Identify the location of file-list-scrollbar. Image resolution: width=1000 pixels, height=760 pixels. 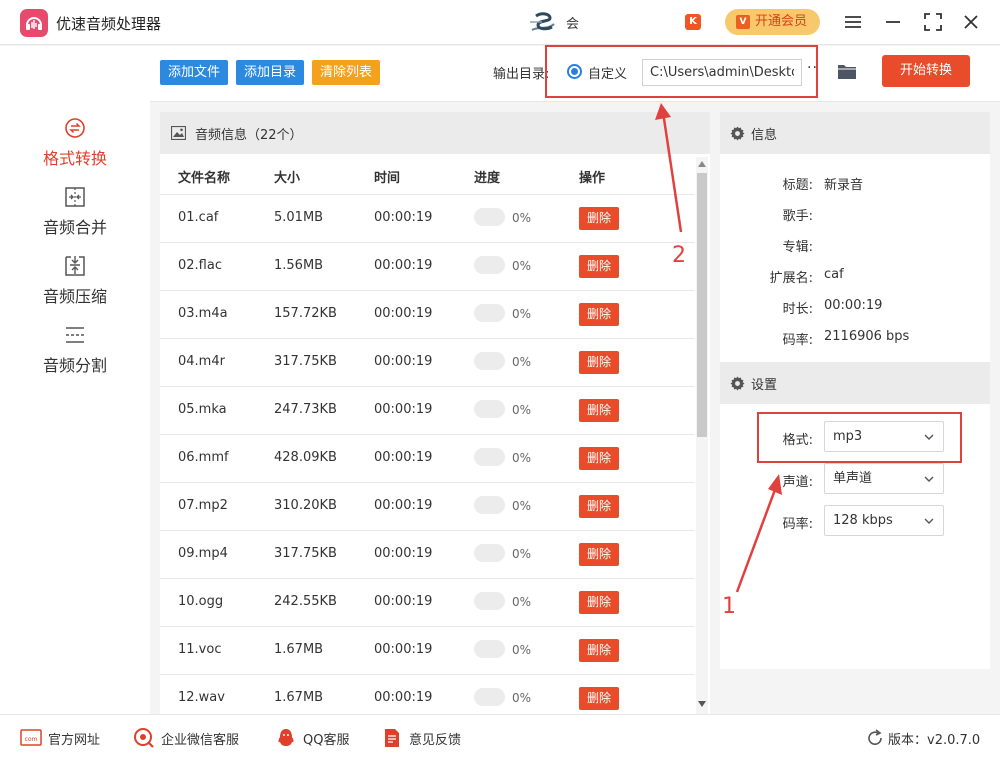
(702, 435).